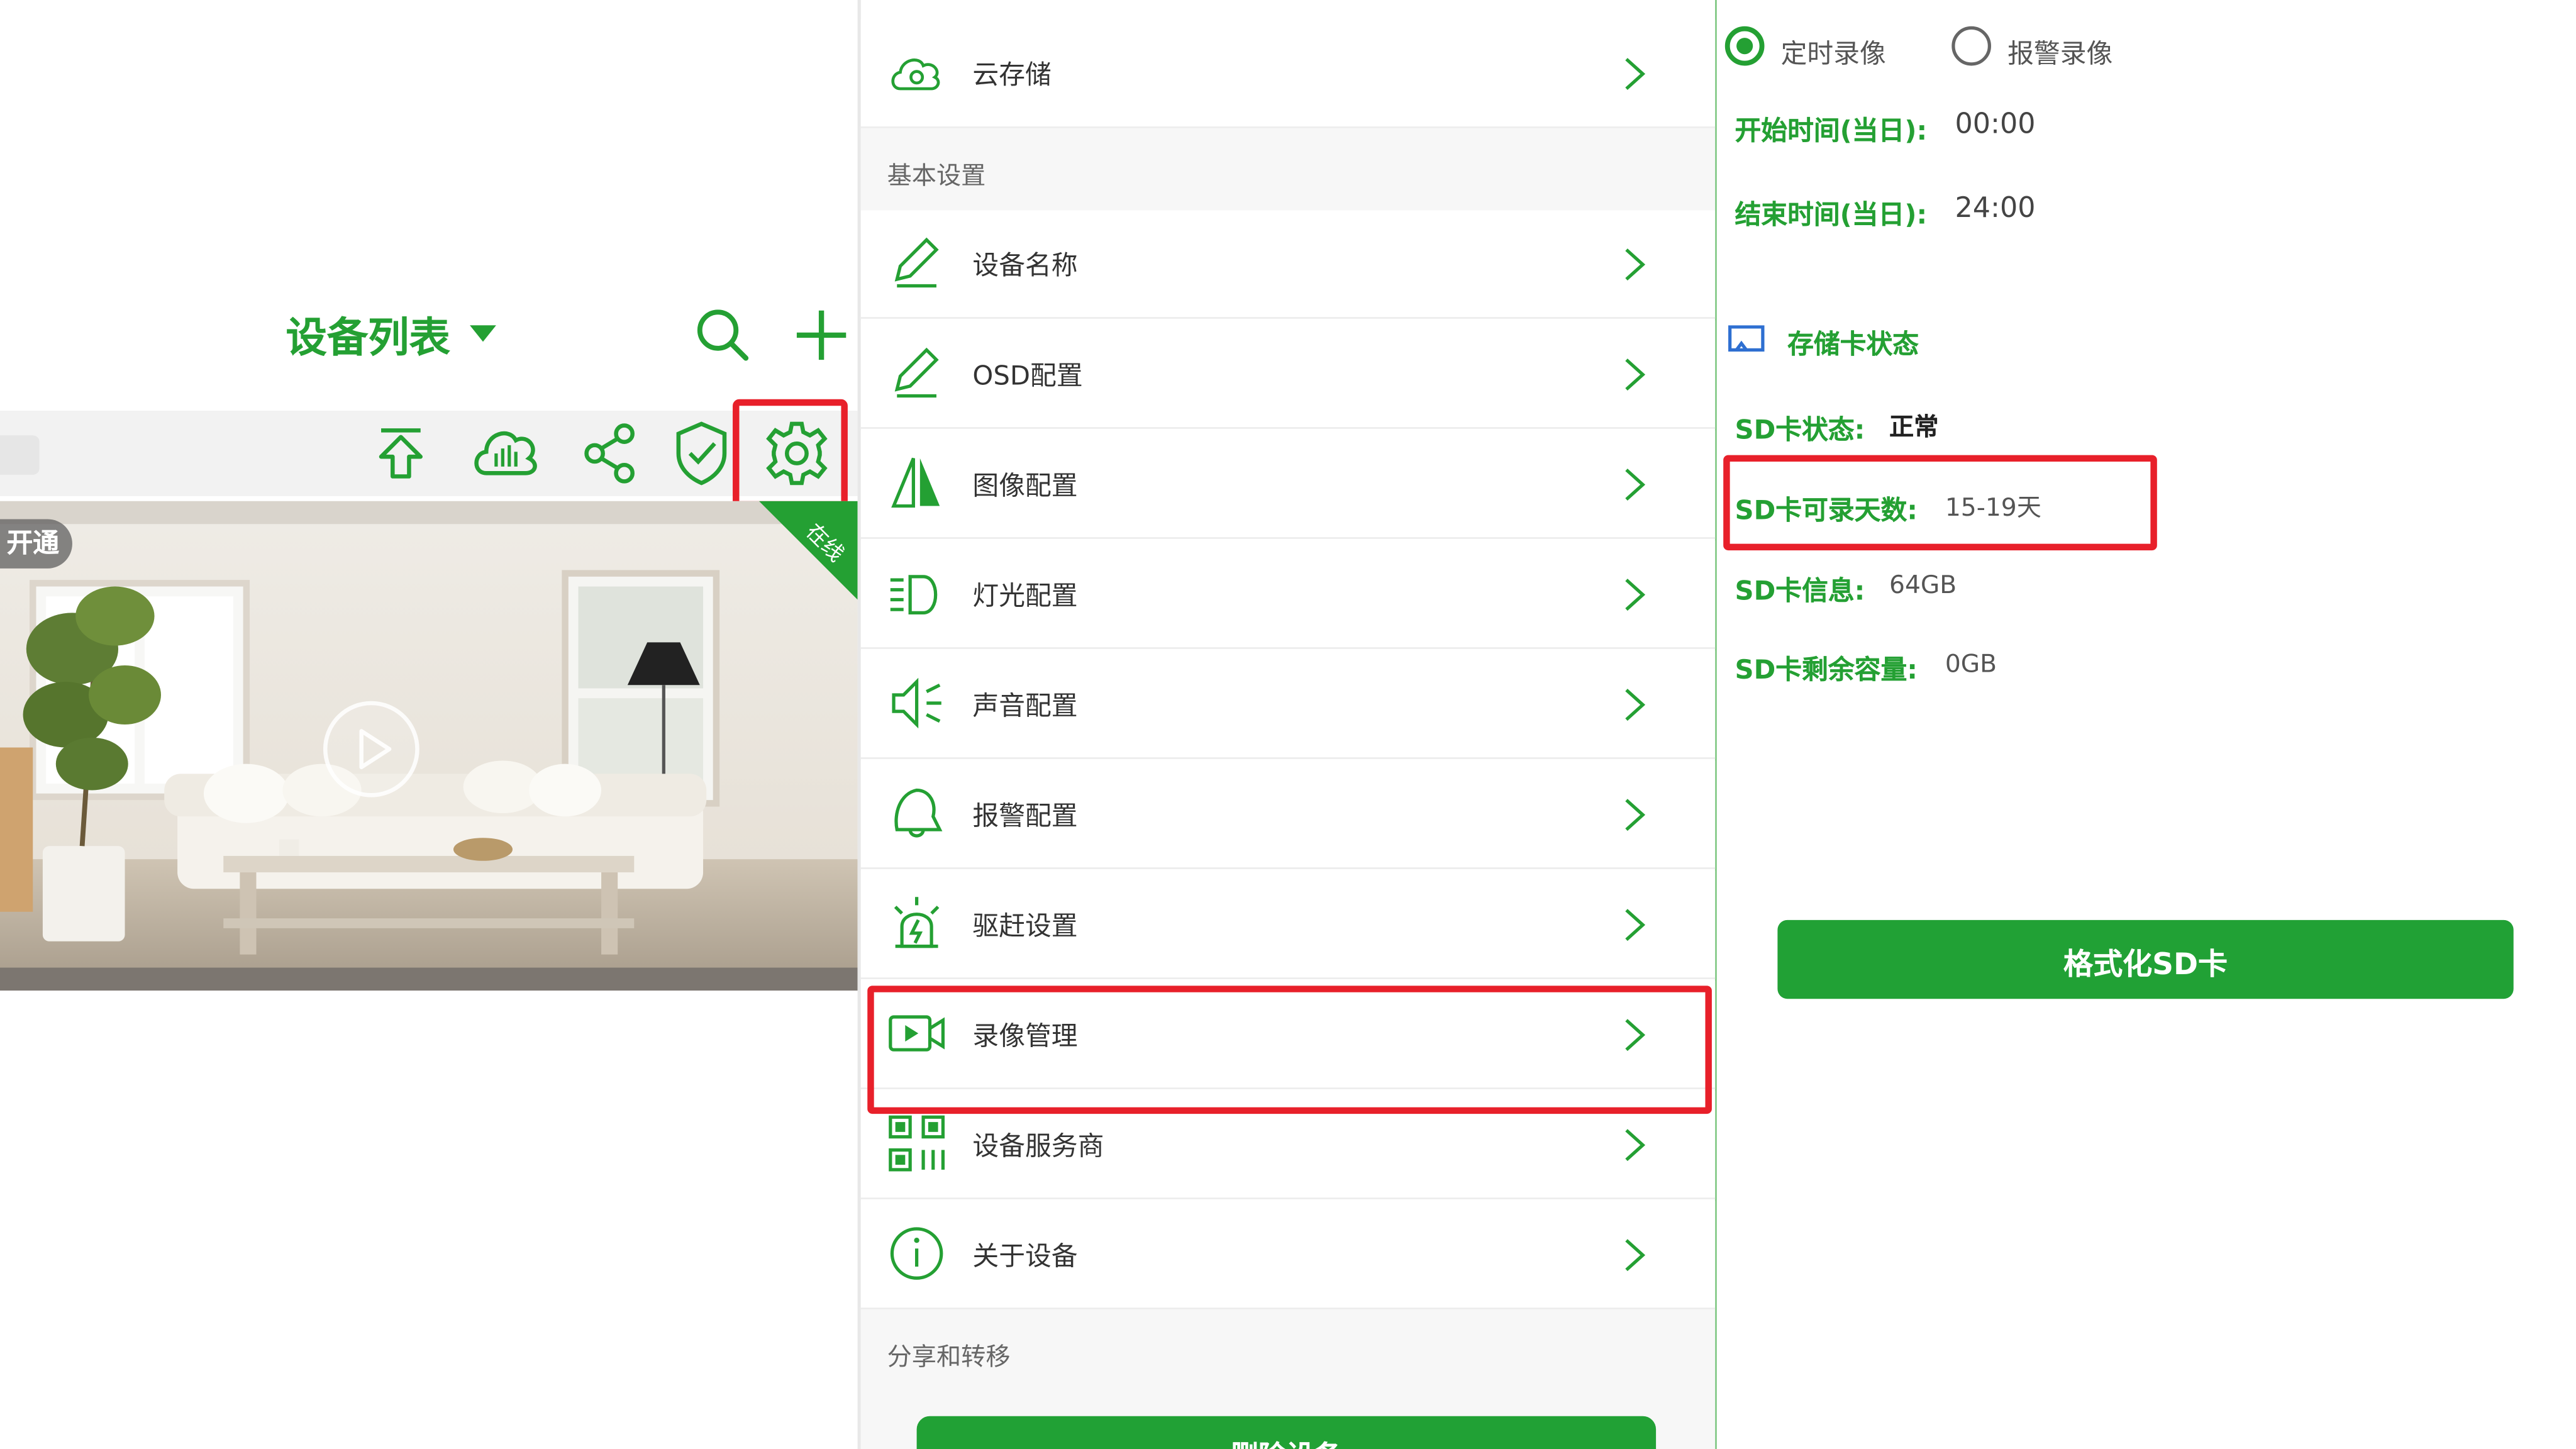  What do you see at coordinates (1940, 503) in the screenshot?
I see `sd-days-highlight-box` at bounding box center [1940, 503].